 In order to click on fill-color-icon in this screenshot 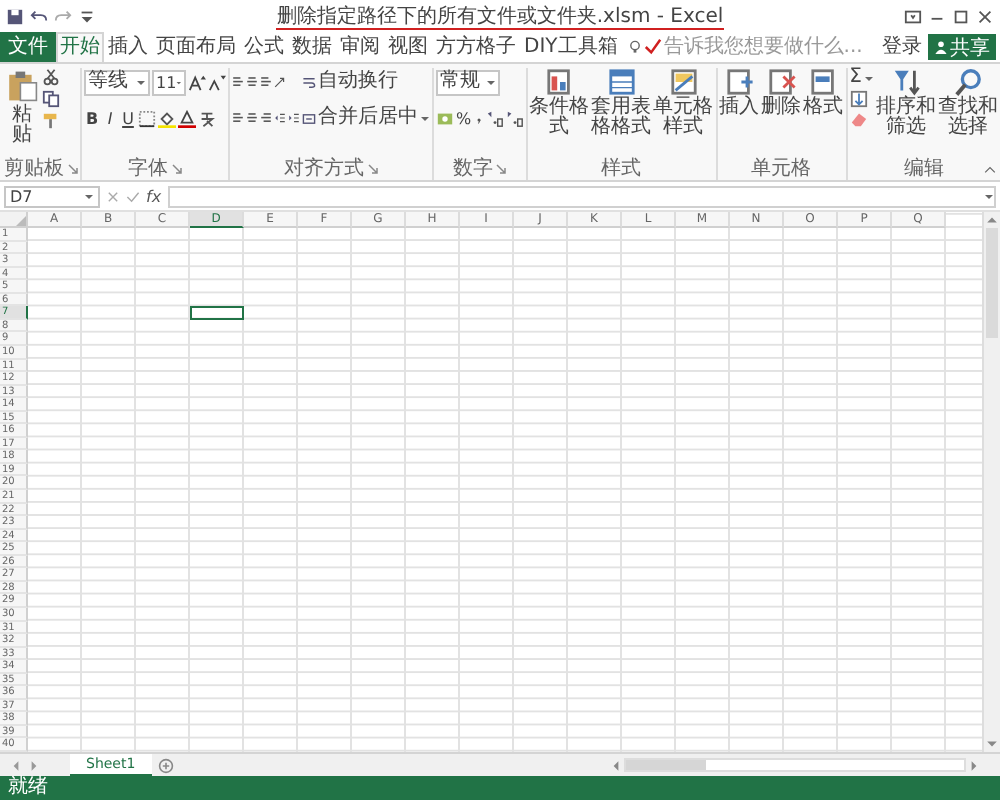, I will do `click(167, 118)`.